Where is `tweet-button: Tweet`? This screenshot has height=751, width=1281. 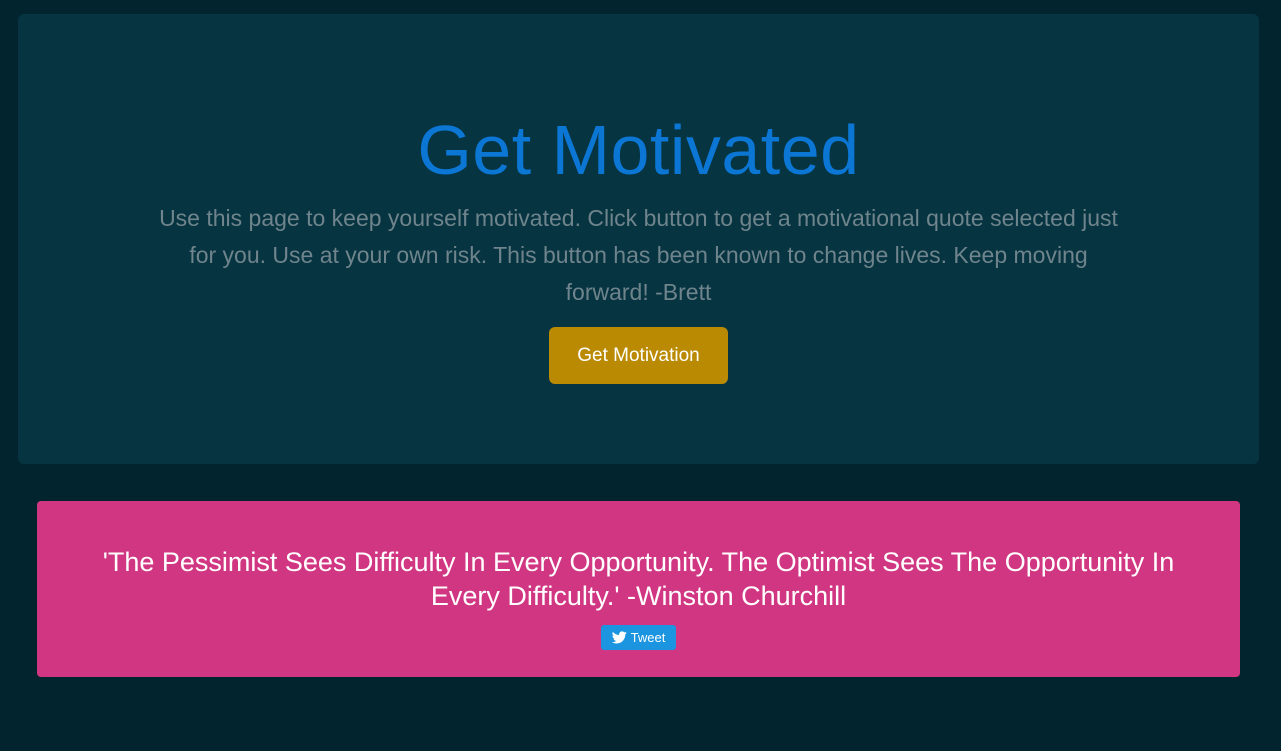
tweet-button: Tweet is located at coordinates (638, 637).